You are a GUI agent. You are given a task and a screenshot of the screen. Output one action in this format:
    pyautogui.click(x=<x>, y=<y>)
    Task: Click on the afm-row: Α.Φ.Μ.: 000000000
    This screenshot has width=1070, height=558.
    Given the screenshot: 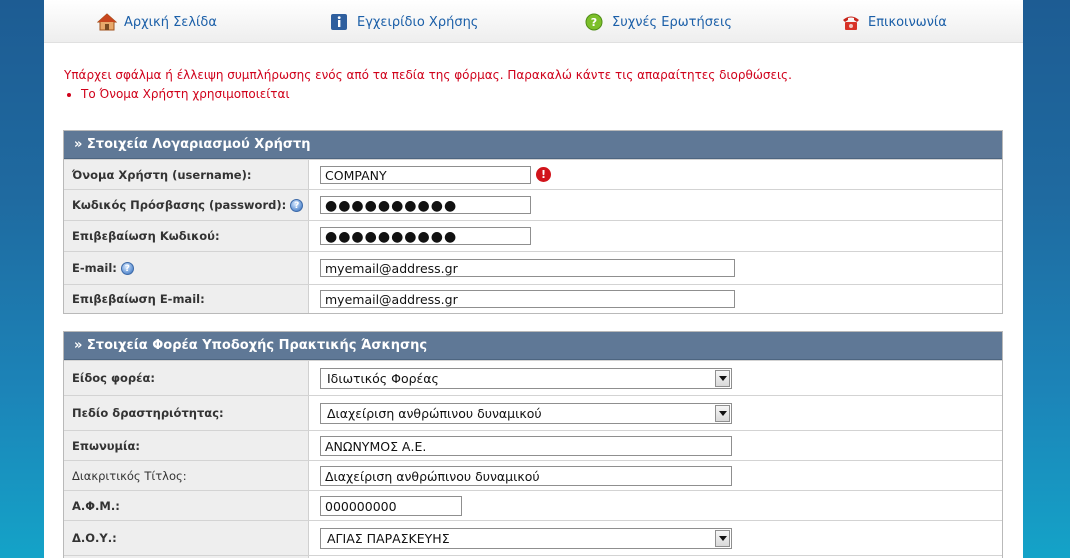 What is the action you would take?
    pyautogui.click(x=533, y=505)
    